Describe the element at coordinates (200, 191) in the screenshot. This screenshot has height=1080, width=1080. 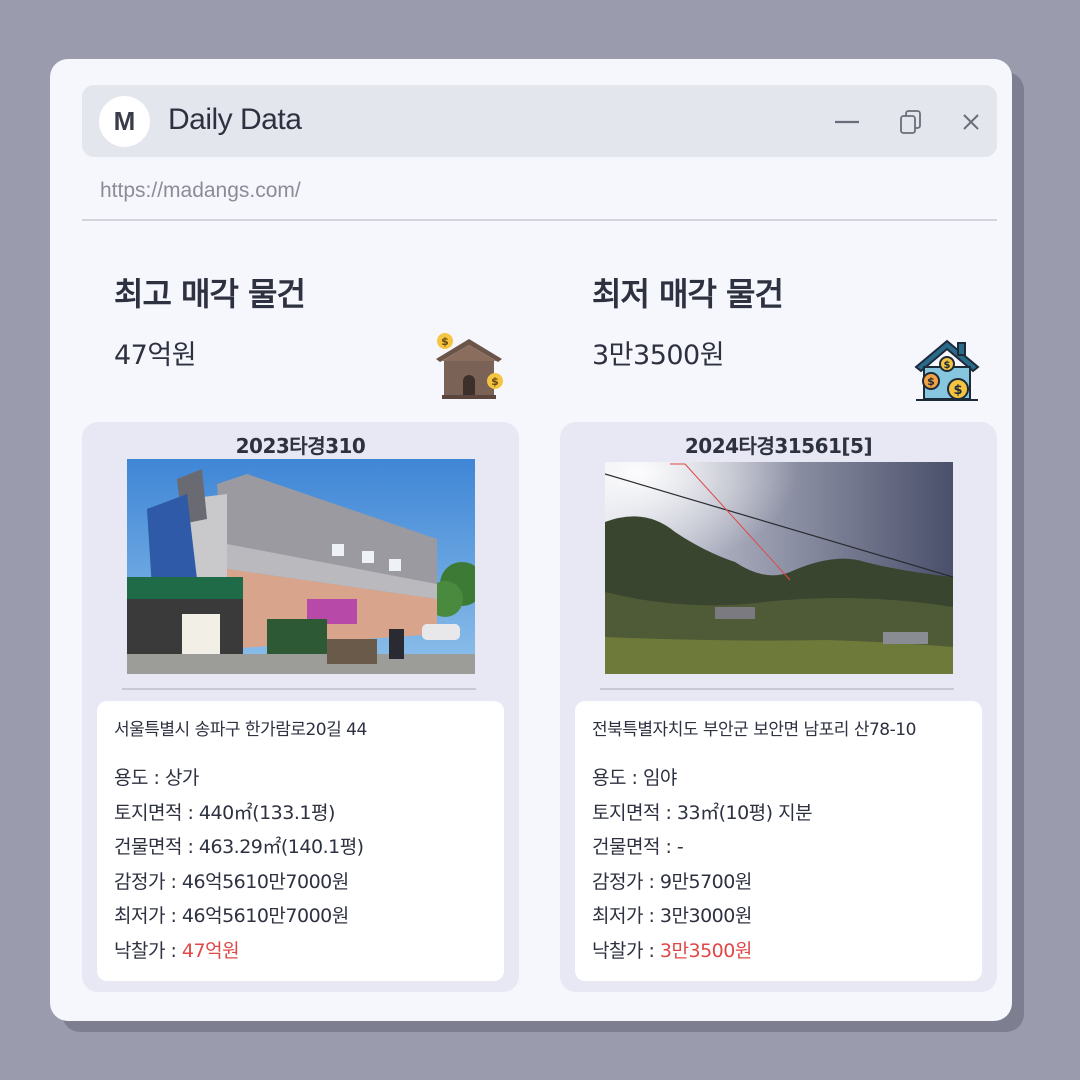
I see `url-link: https://madangs.com/` at that location.